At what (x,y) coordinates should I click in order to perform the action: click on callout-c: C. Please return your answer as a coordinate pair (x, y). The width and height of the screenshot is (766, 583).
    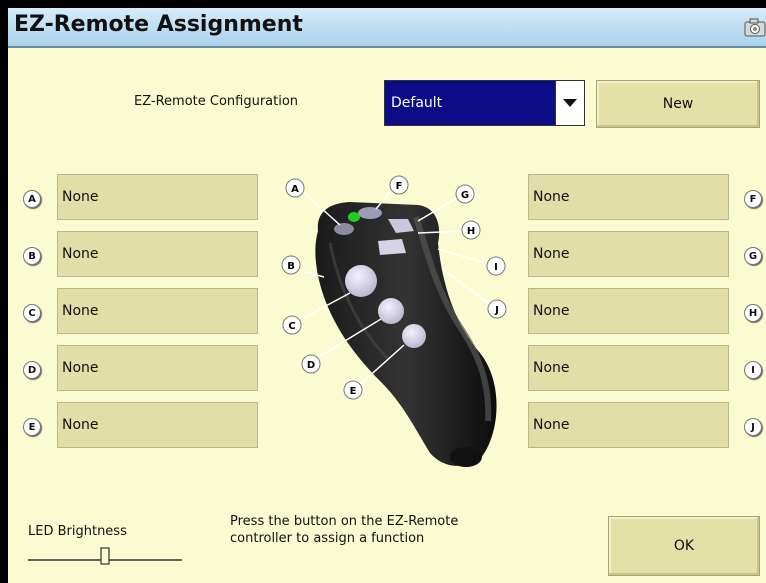
    Looking at the image, I should click on (292, 325).